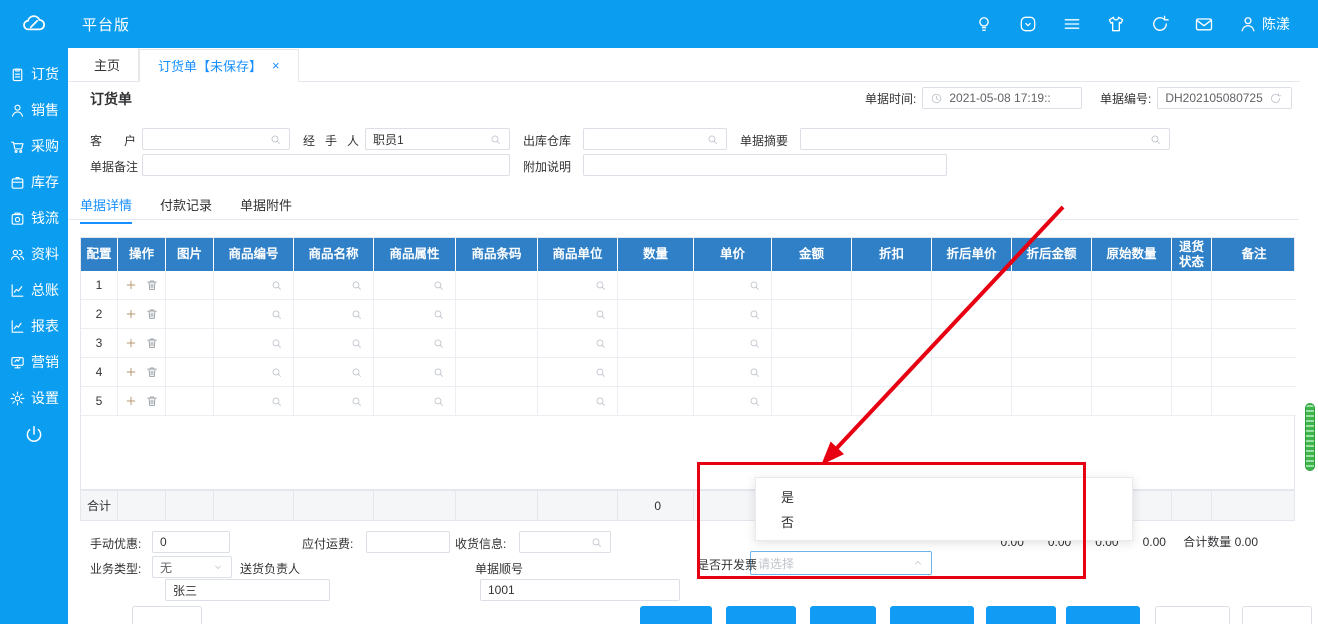 The width and height of the screenshot is (1318, 624). I want to click on user-menu: 陈漾, so click(1264, 24).